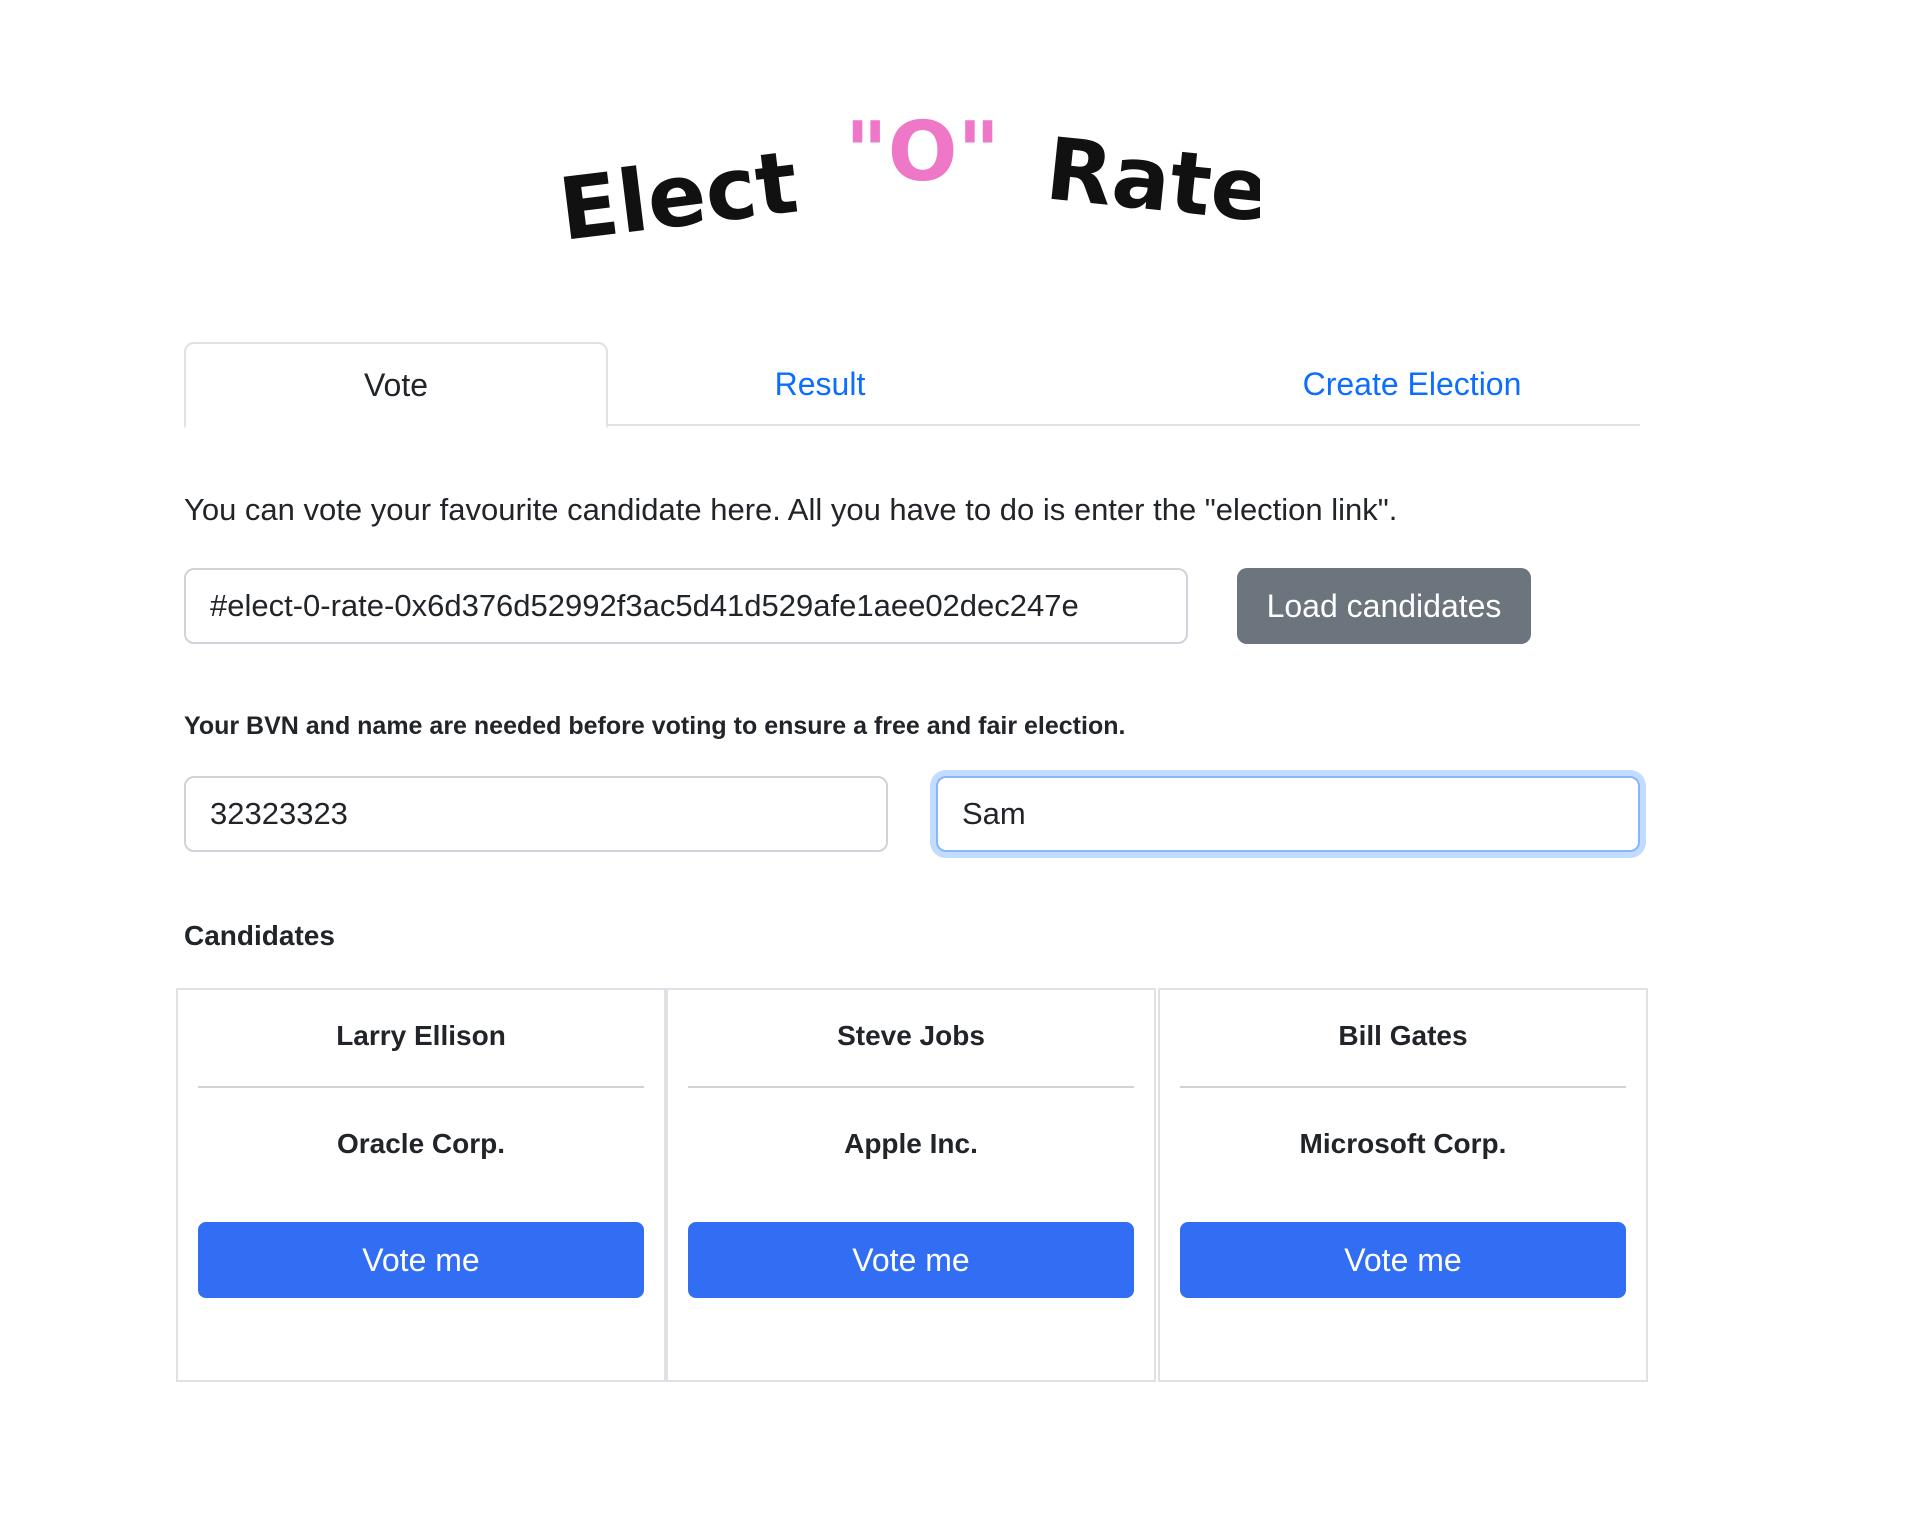 Image resolution: width=1916 pixels, height=1520 pixels. I want to click on tab-vote: Vote, so click(396, 385).